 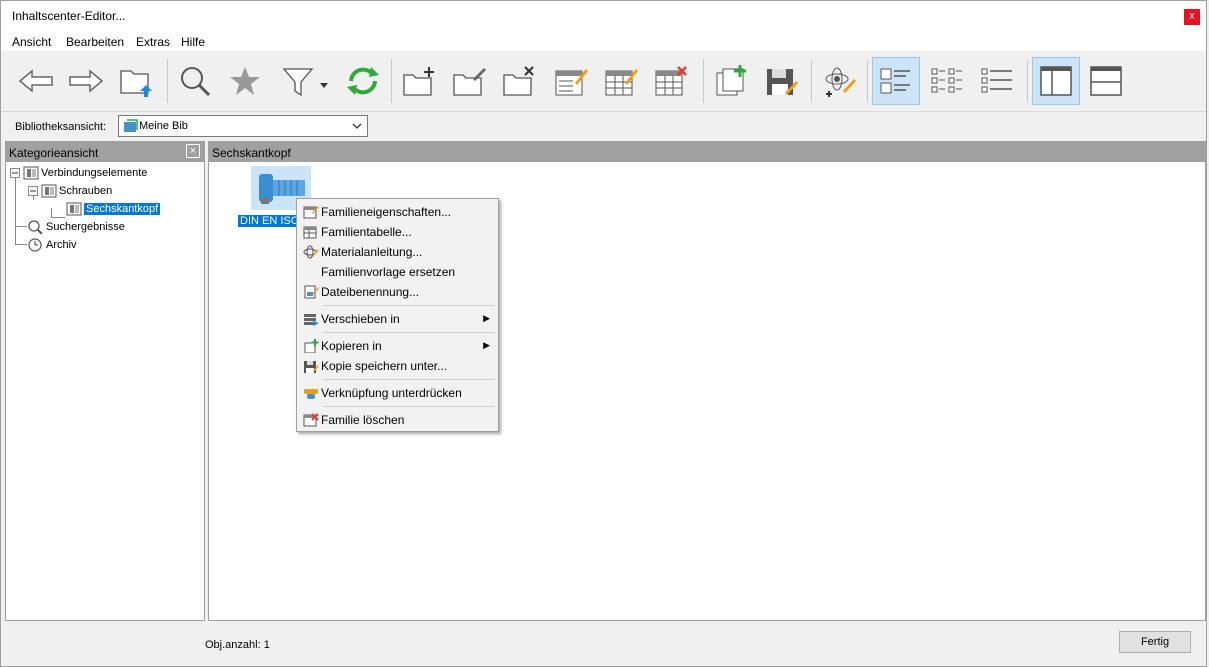 I want to click on favorites-button, so click(x=245, y=81).